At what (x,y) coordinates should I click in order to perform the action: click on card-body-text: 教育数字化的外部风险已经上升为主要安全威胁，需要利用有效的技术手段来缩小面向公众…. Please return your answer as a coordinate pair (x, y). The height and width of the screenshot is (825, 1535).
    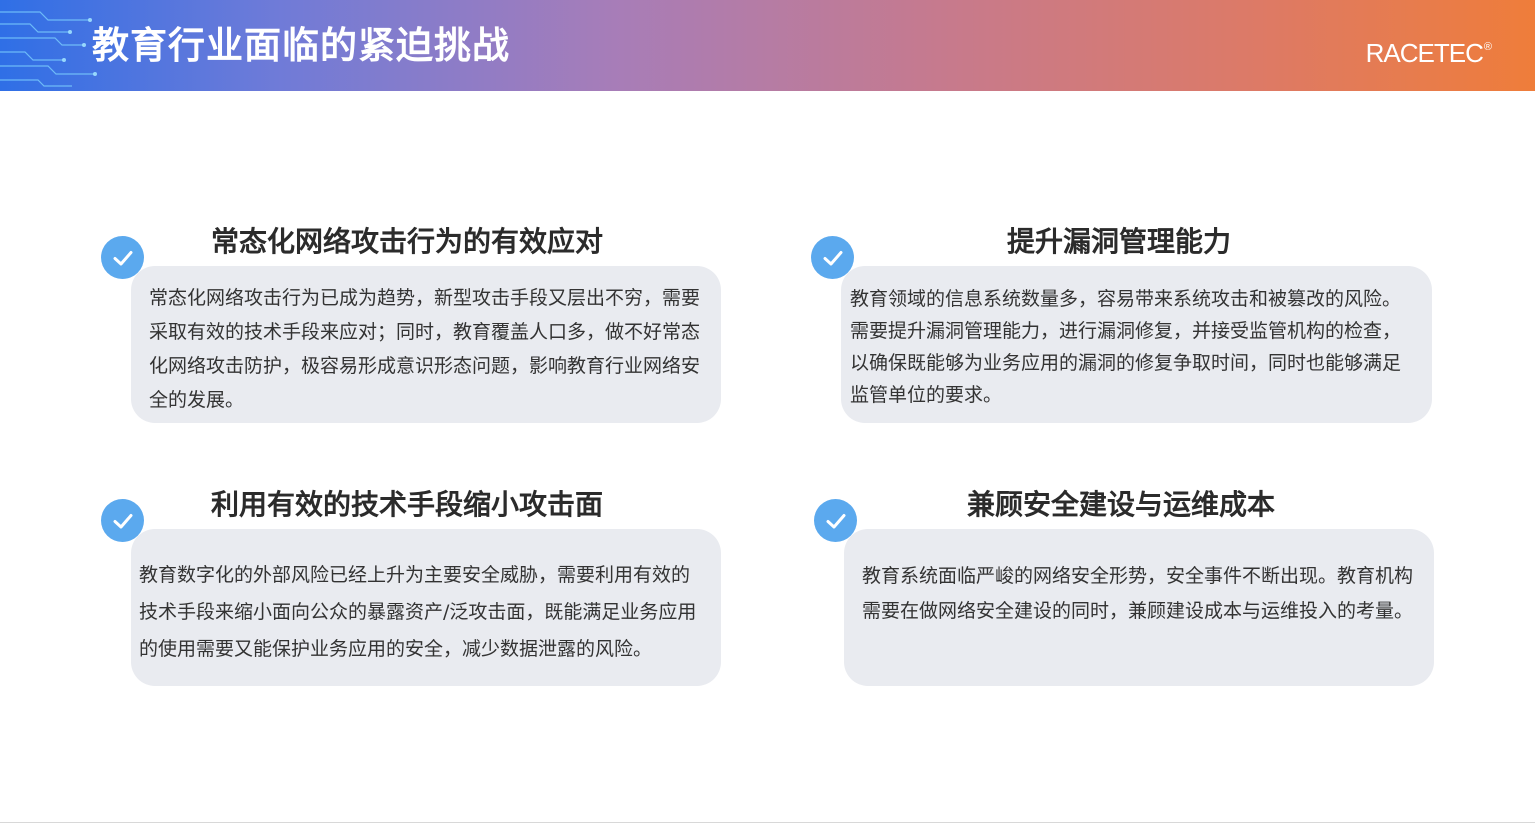
    Looking at the image, I should click on (418, 612).